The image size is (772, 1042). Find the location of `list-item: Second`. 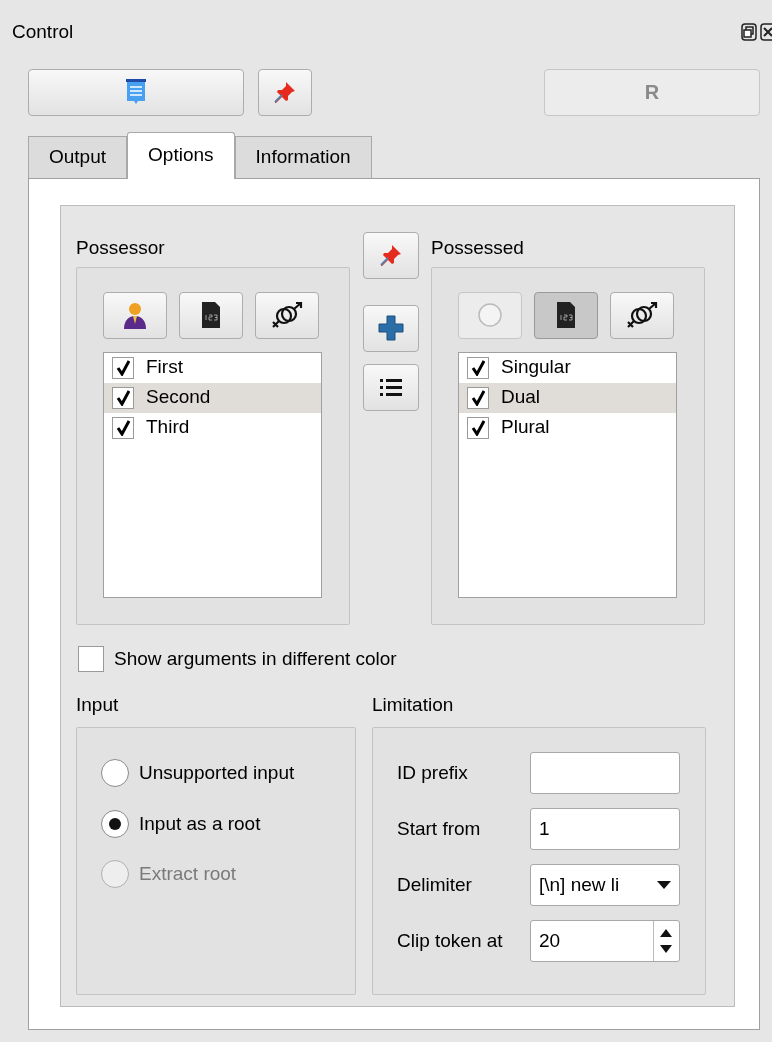

list-item: Second is located at coordinates (212, 397).